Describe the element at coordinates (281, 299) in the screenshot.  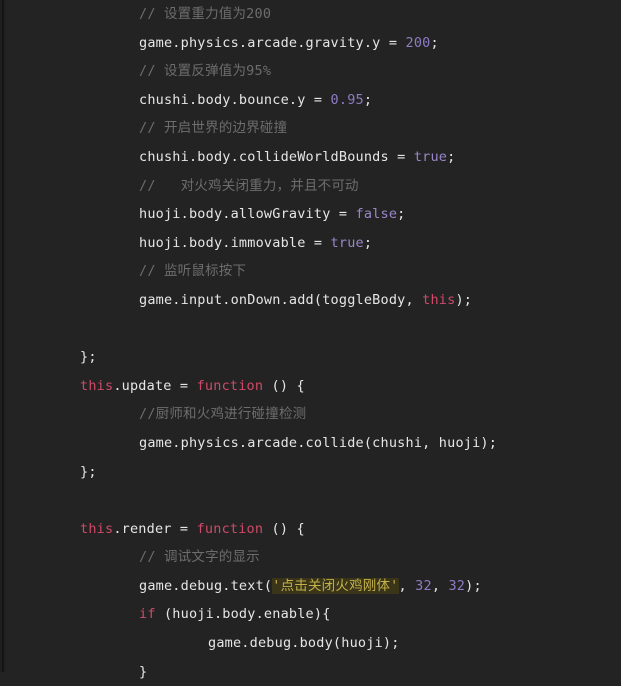
I see `code-token-plain: game.input.onDown.add(toggleBody,` at that location.